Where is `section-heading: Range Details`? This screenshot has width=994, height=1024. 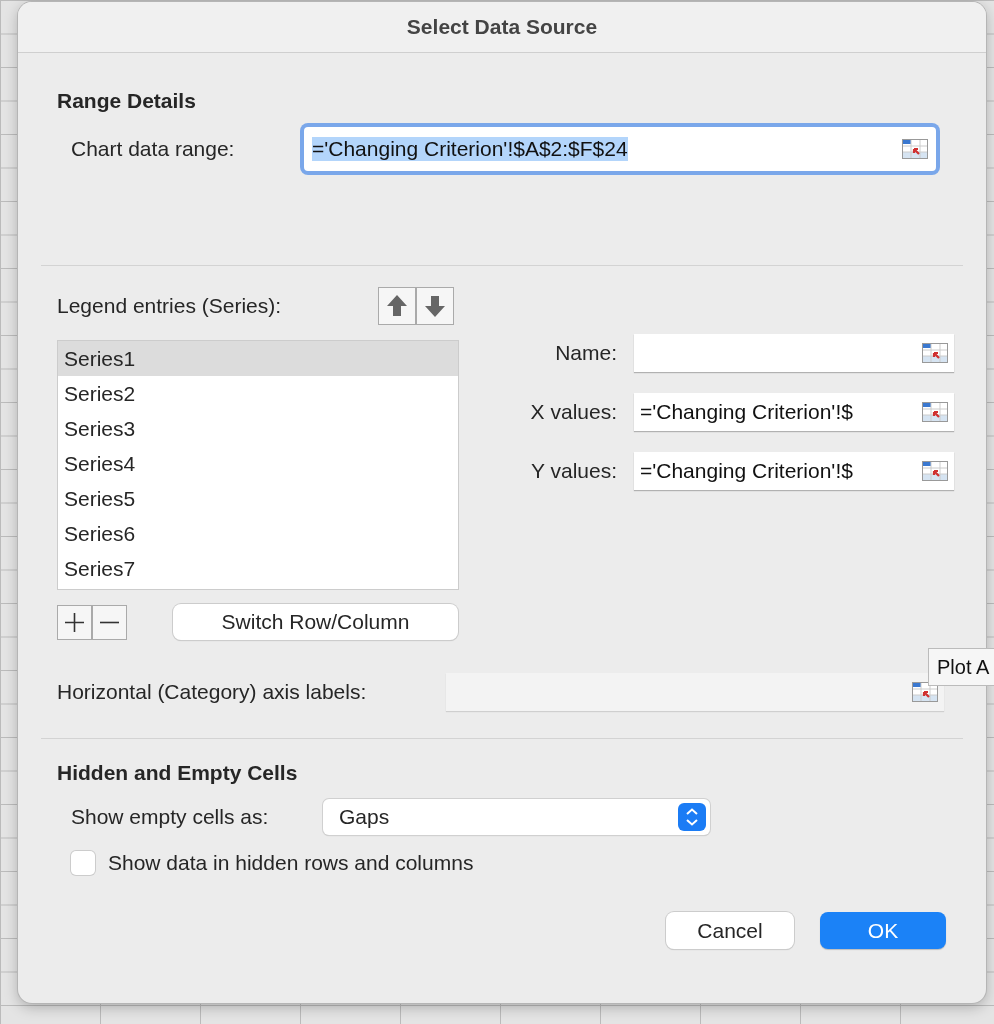
section-heading: Range Details is located at coordinates (127, 101).